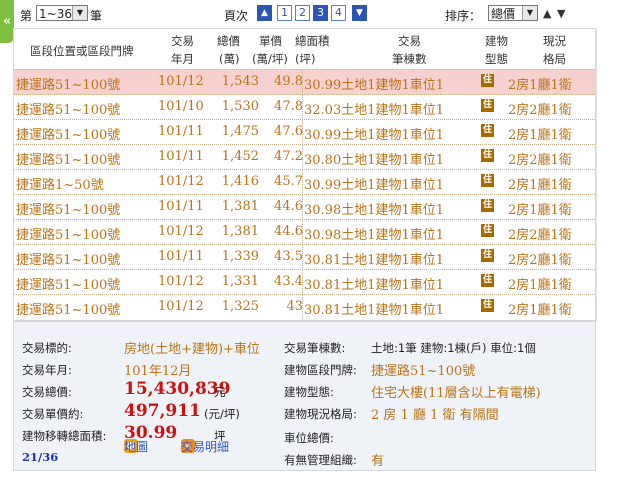 The image size is (619, 482). Describe the element at coordinates (47, 370) in the screenshot. I see `yearmonth-label: 交易年月:` at that location.